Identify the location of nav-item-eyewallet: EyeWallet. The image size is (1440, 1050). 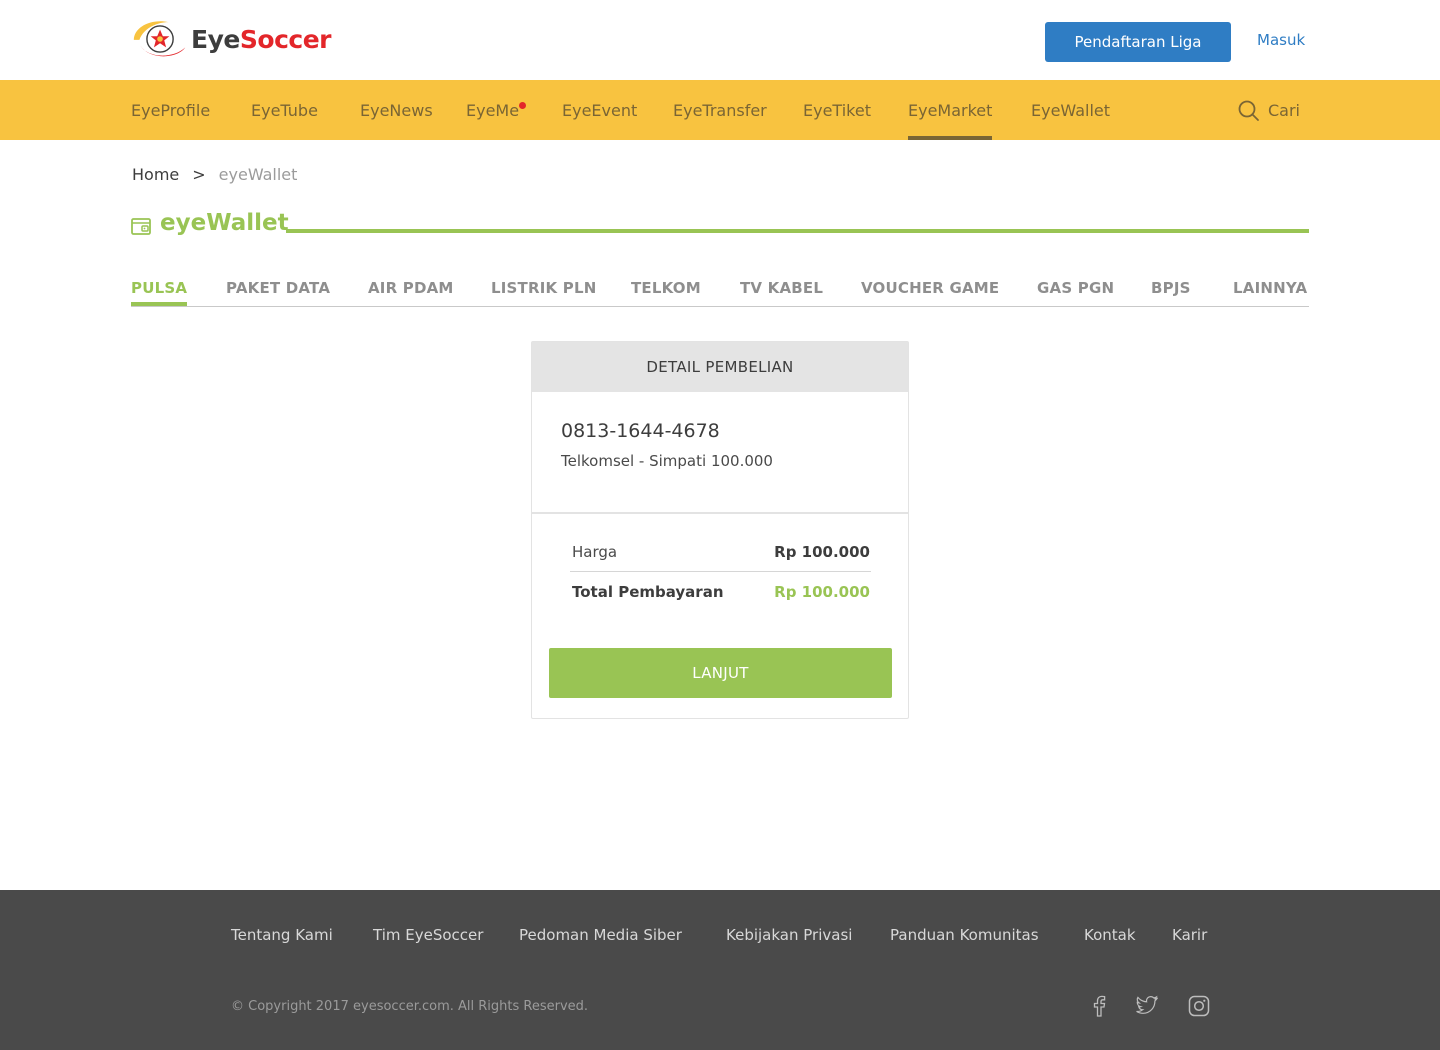
(1070, 120).